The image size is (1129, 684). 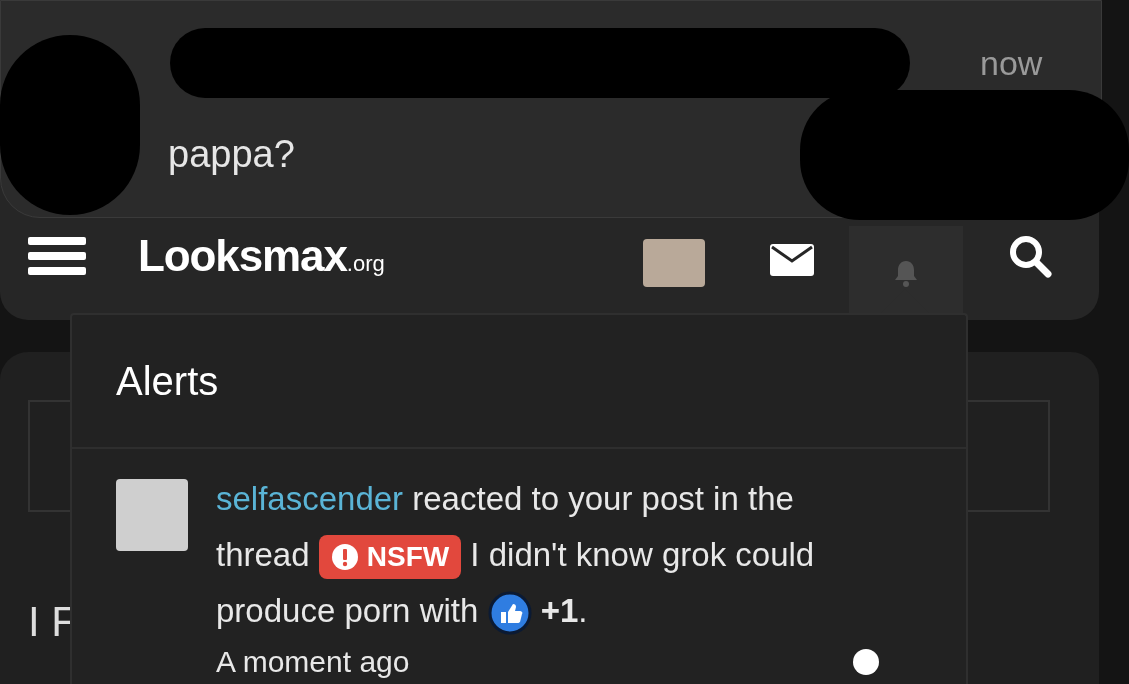 I want to click on alert-message: selfascender reacted to your post in the thread NSFW I didn't know grok could produce porn with +1., so click(x=549, y=555).